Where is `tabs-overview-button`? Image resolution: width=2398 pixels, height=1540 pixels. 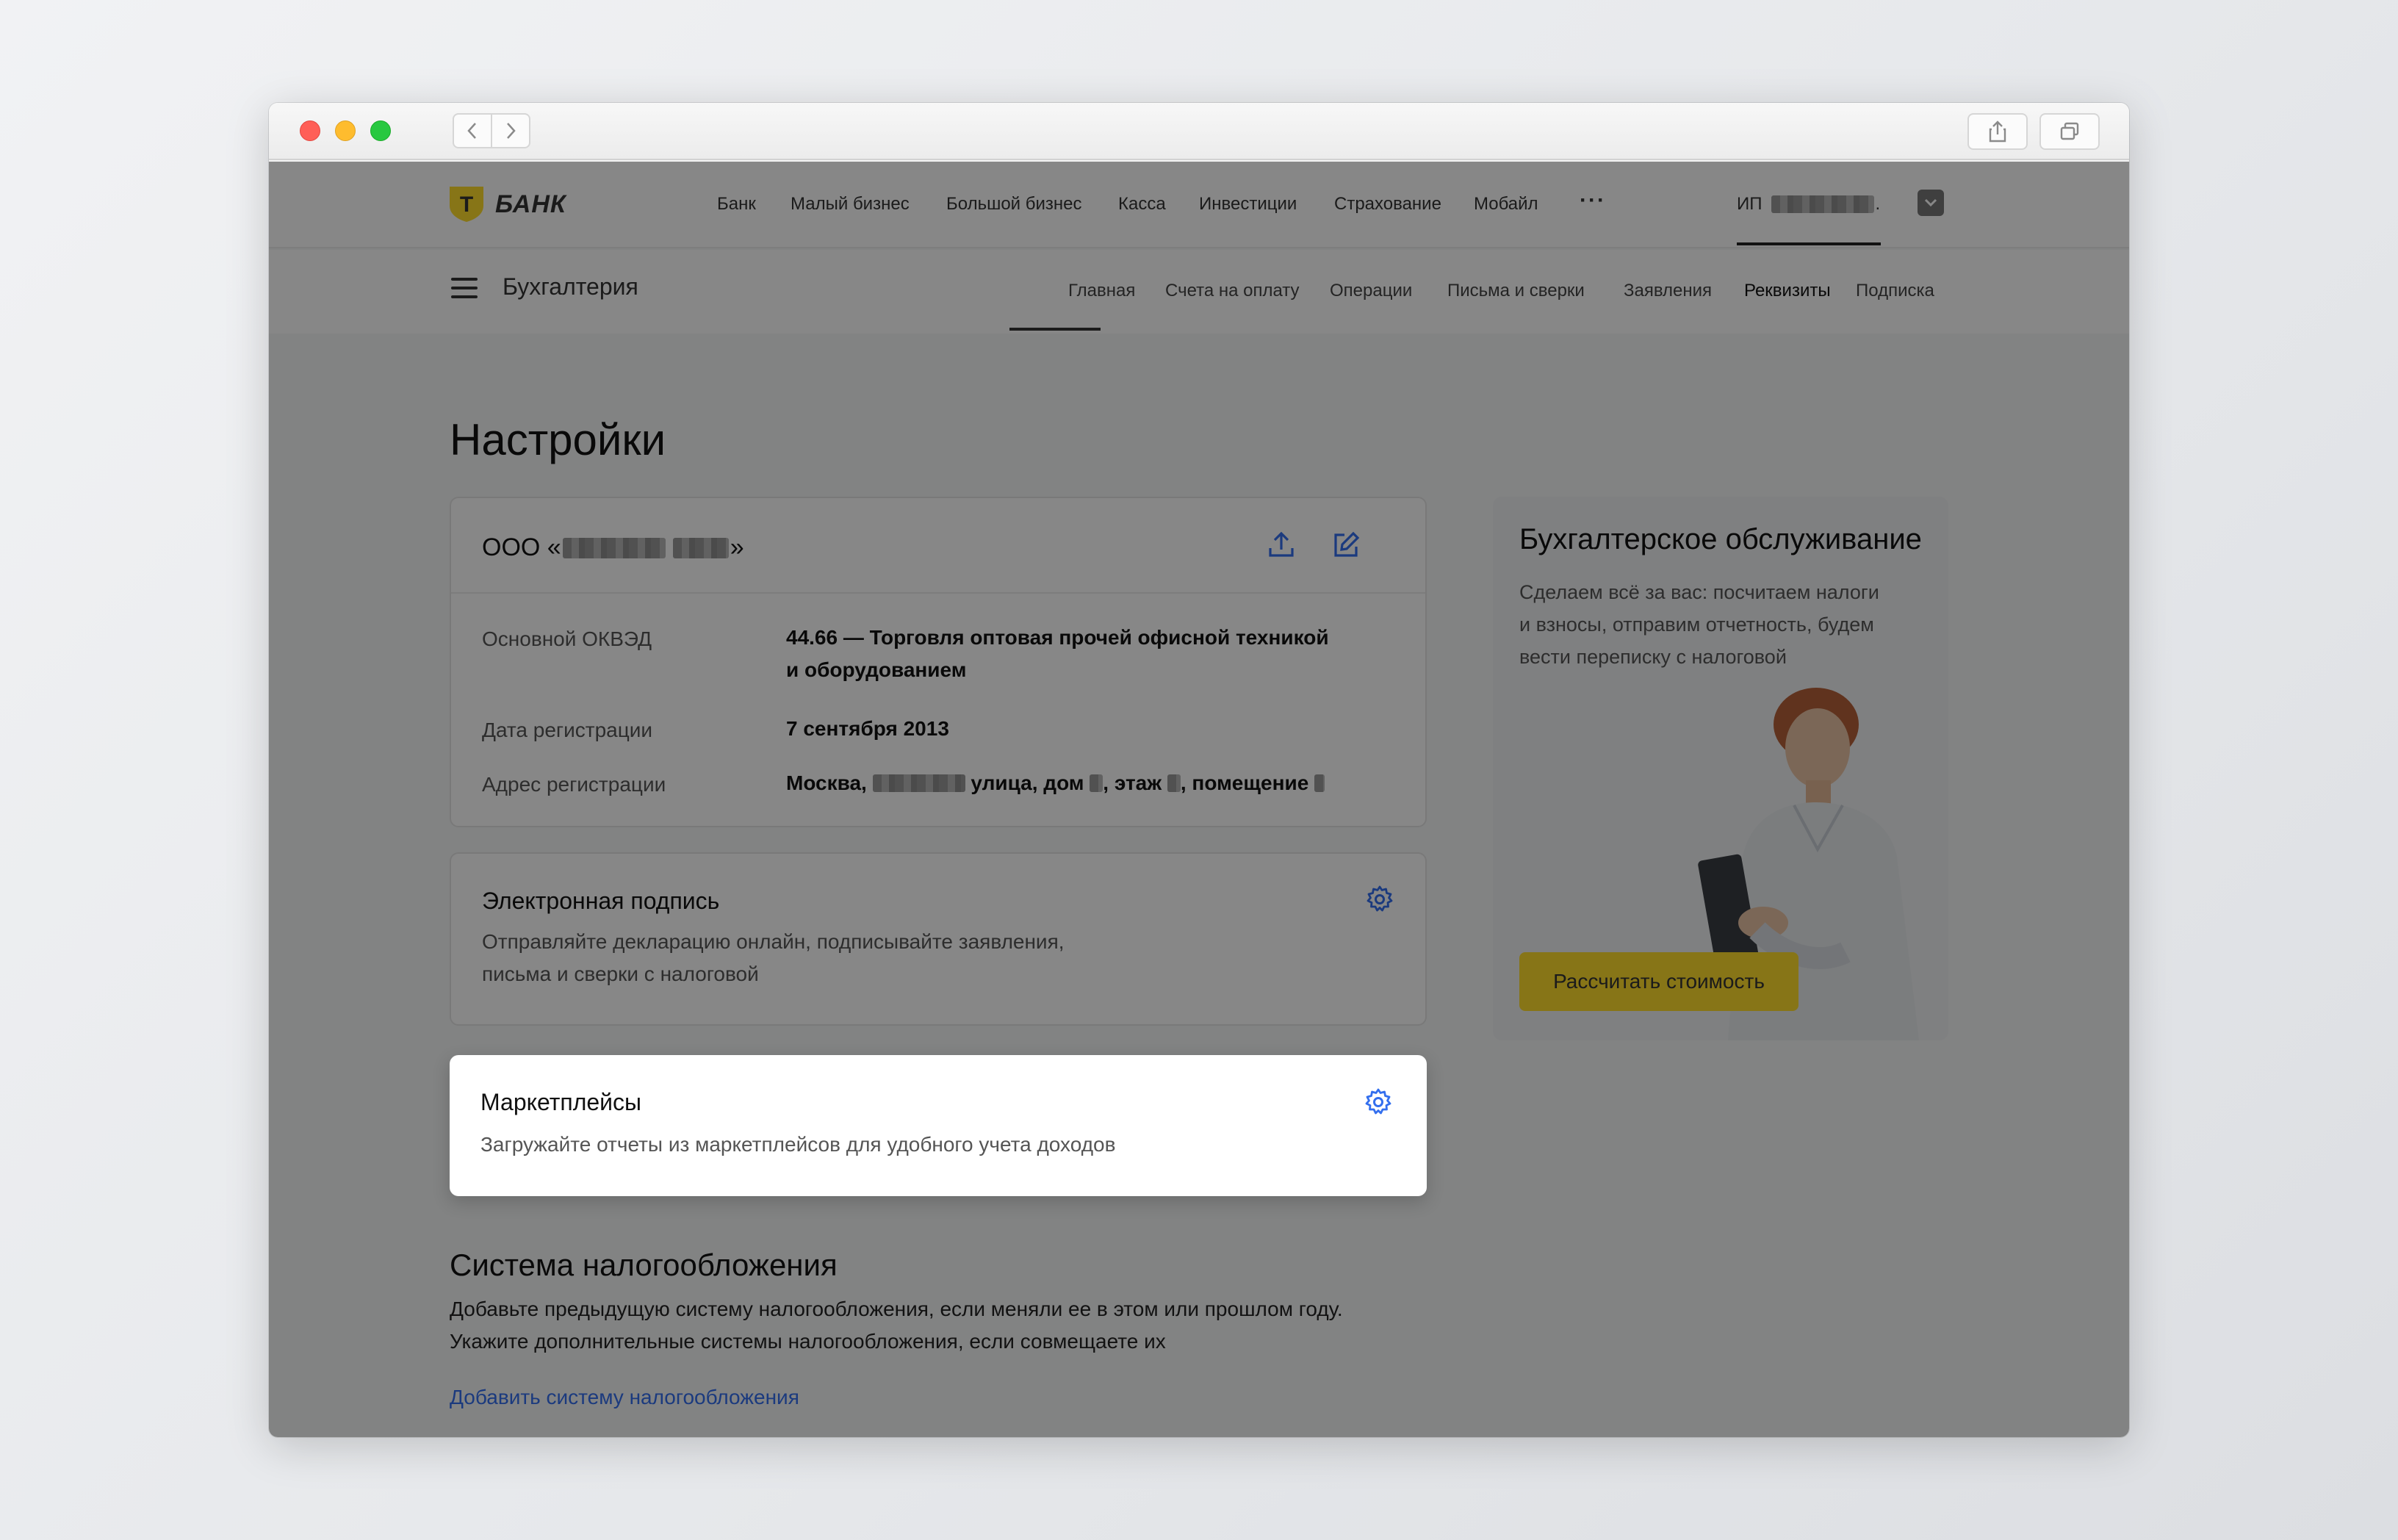 tabs-overview-button is located at coordinates (2069, 131).